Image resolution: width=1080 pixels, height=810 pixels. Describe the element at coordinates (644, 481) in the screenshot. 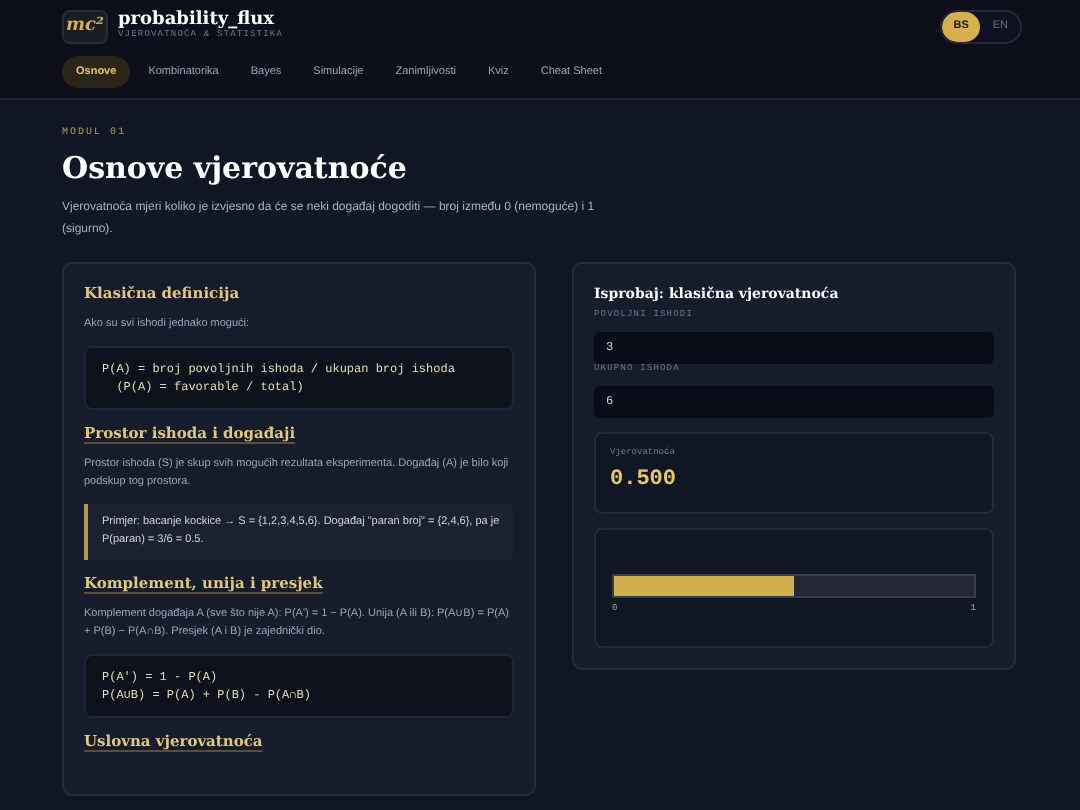

I see `result-value: 0.500` at that location.